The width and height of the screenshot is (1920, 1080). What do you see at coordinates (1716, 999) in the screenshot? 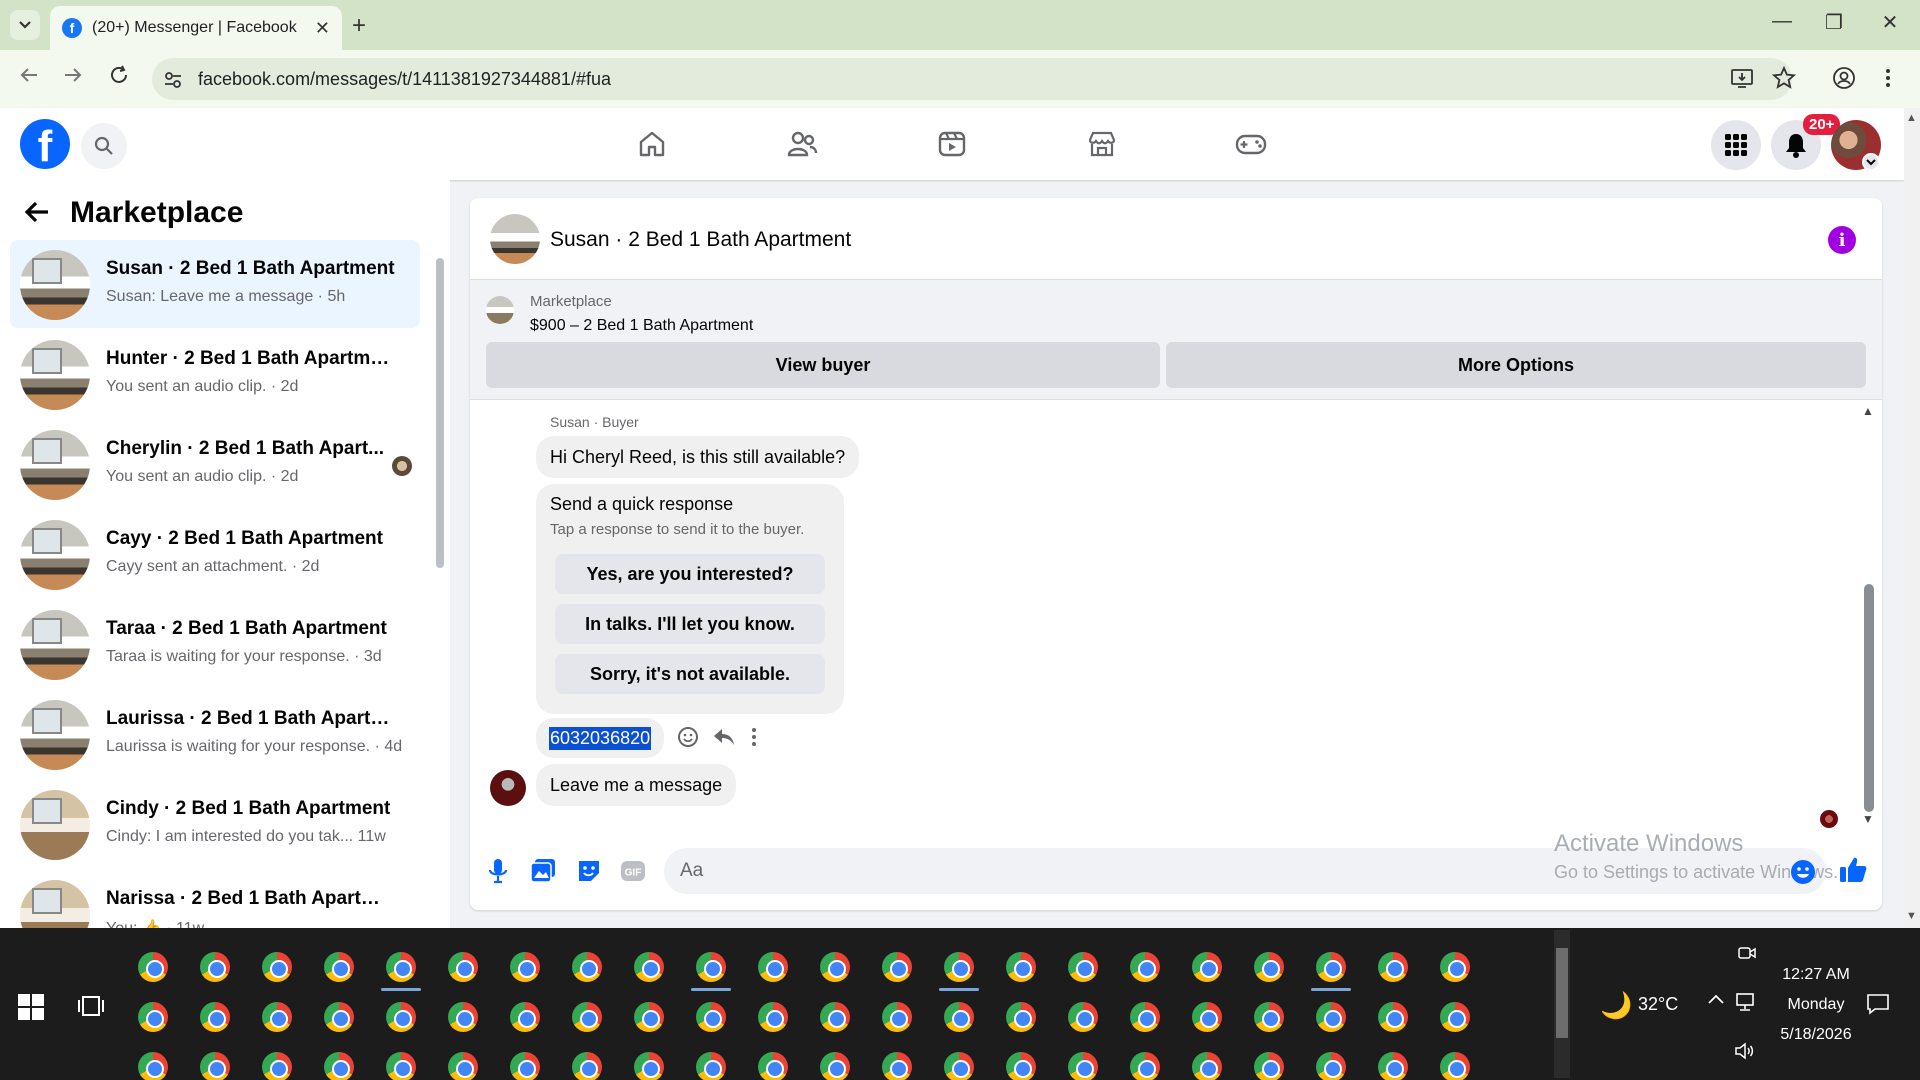
I see `tray-chevron-up-icon` at bounding box center [1716, 999].